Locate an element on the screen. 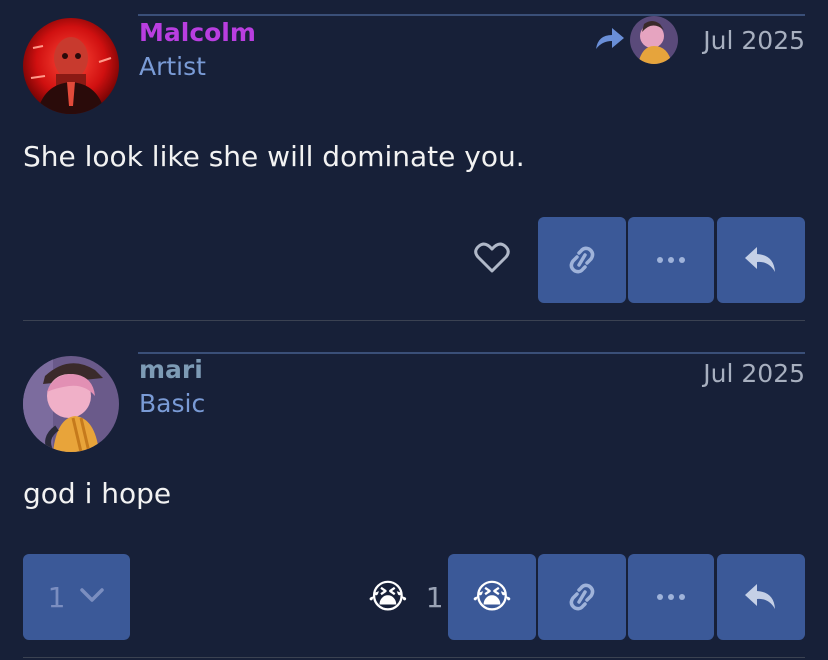 The width and height of the screenshot is (828, 660). heart-icon is located at coordinates (492, 260).